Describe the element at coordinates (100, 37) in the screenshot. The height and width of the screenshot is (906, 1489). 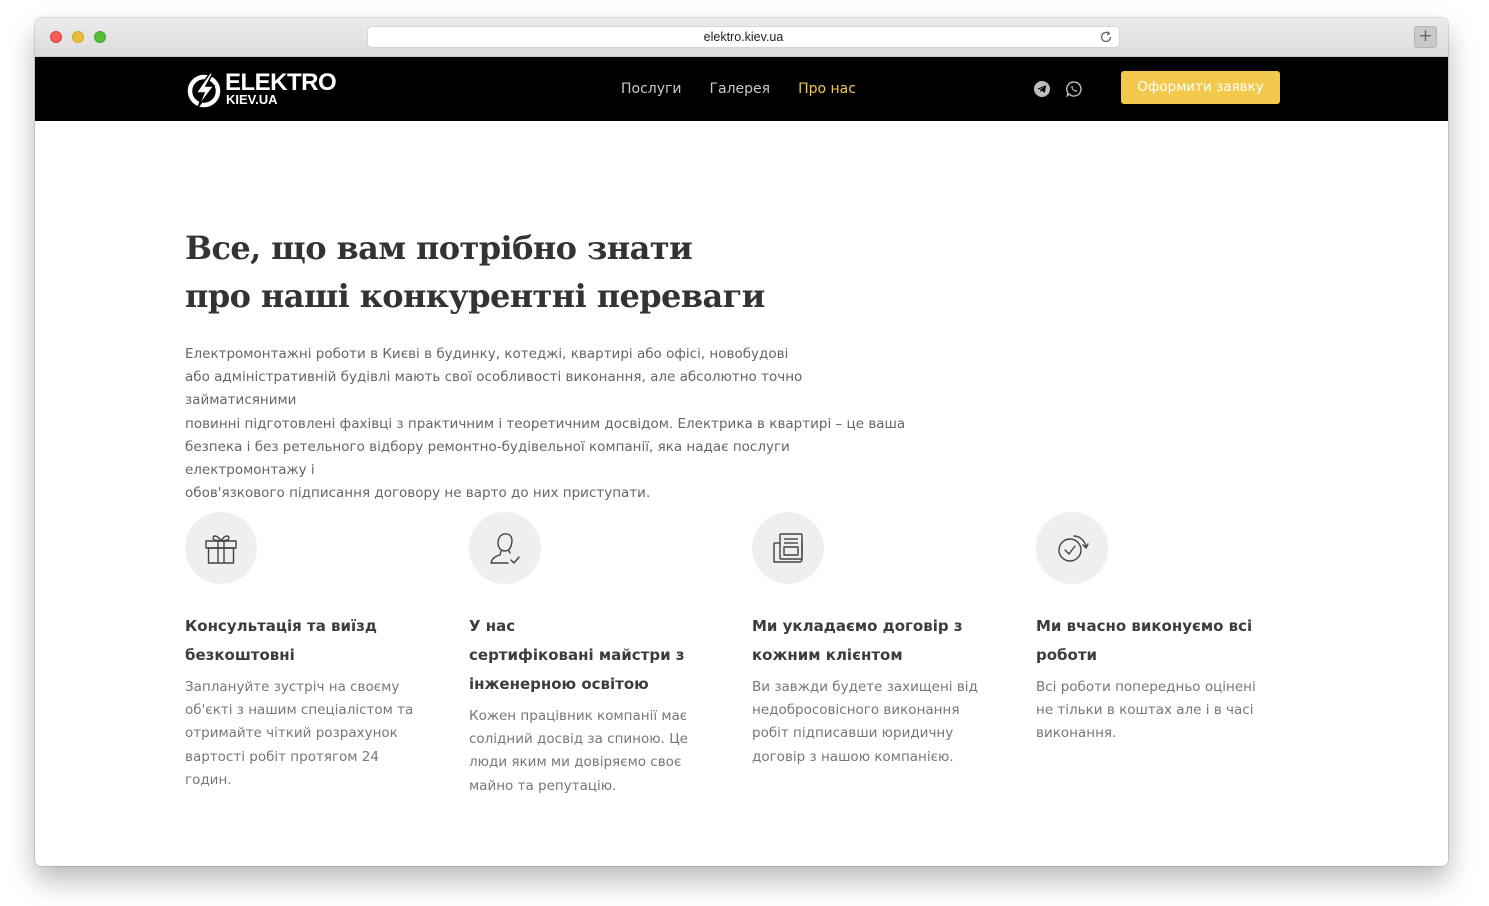
I see `maximize-window-button` at that location.